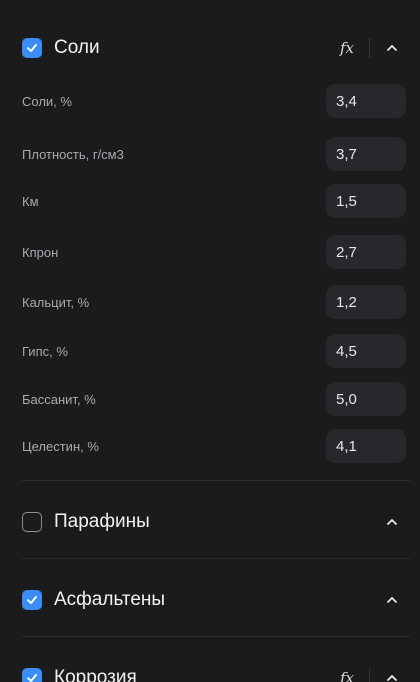 Image resolution: width=420 pixels, height=682 pixels. I want to click on field-input-km, so click(366, 201).